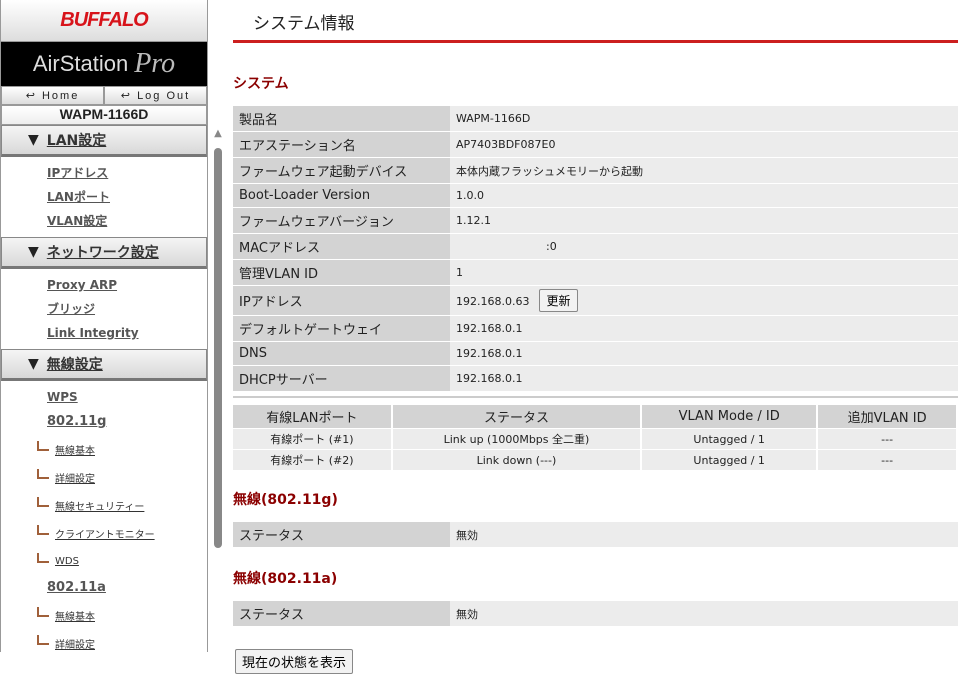  Describe the element at coordinates (104, 285) in the screenshot. I see `sidebar-link: Proxy ARP` at that location.